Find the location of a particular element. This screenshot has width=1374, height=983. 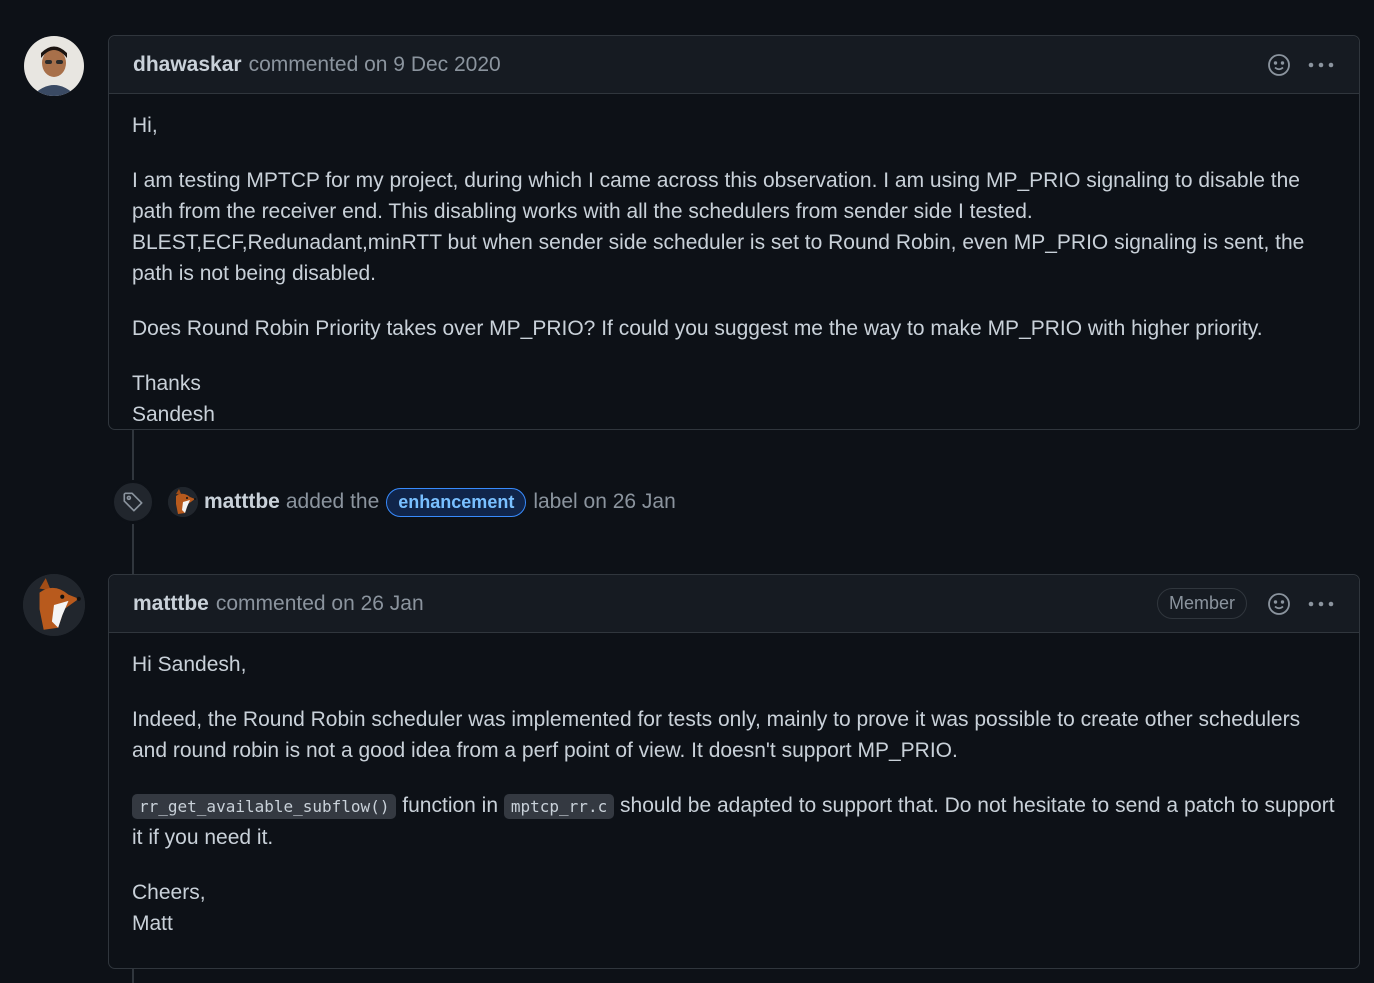

comment-timestamp: commented on 9 Dec 2020 is located at coordinates (375, 65).